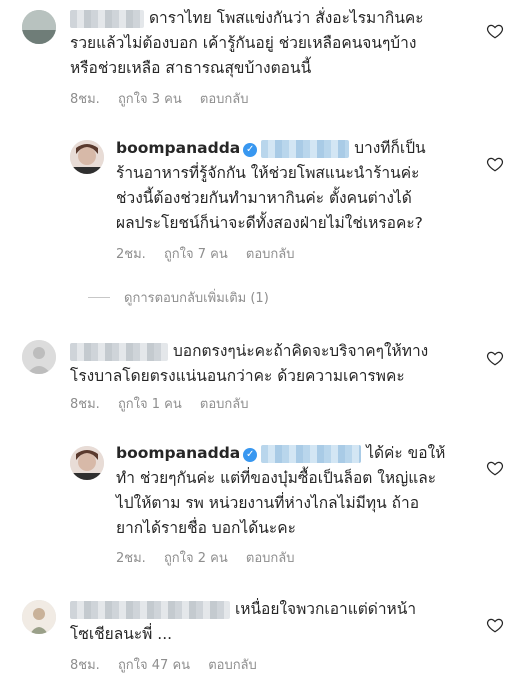 The width and height of the screenshot is (526, 696). Describe the element at coordinates (390, 148) in the screenshot. I see `comment-line: บางทีก็เป็น` at that location.